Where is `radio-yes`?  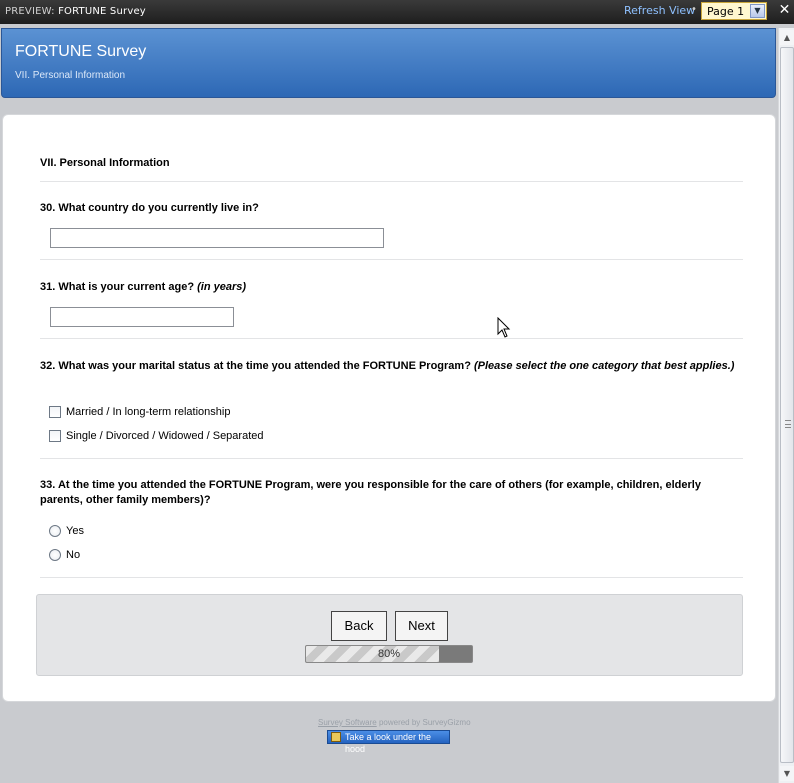 radio-yes is located at coordinates (55, 531).